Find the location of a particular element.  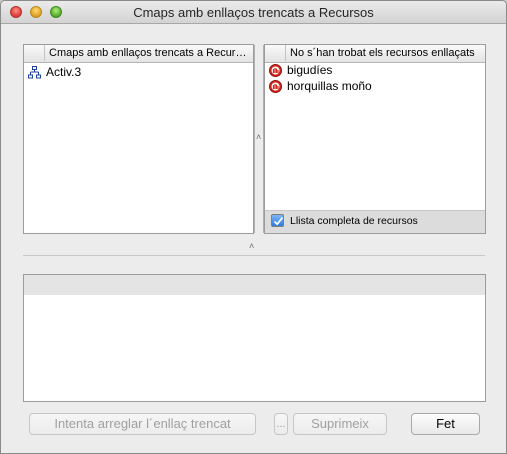

details-column-header is located at coordinates (254, 285).